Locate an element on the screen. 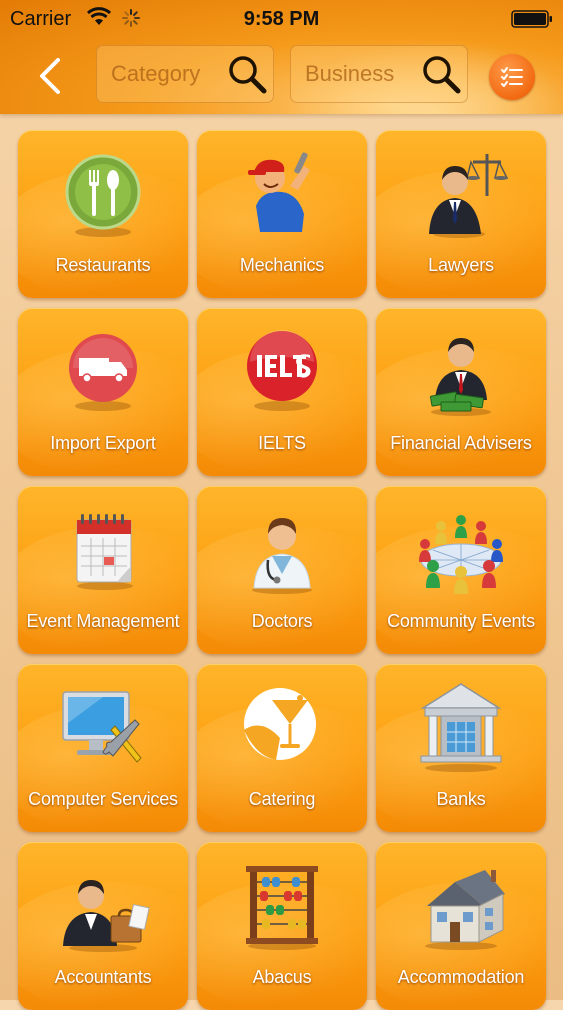 The height and width of the screenshot is (1010, 563). category-tile-mechanics: Mechanics is located at coordinates (282, 214).